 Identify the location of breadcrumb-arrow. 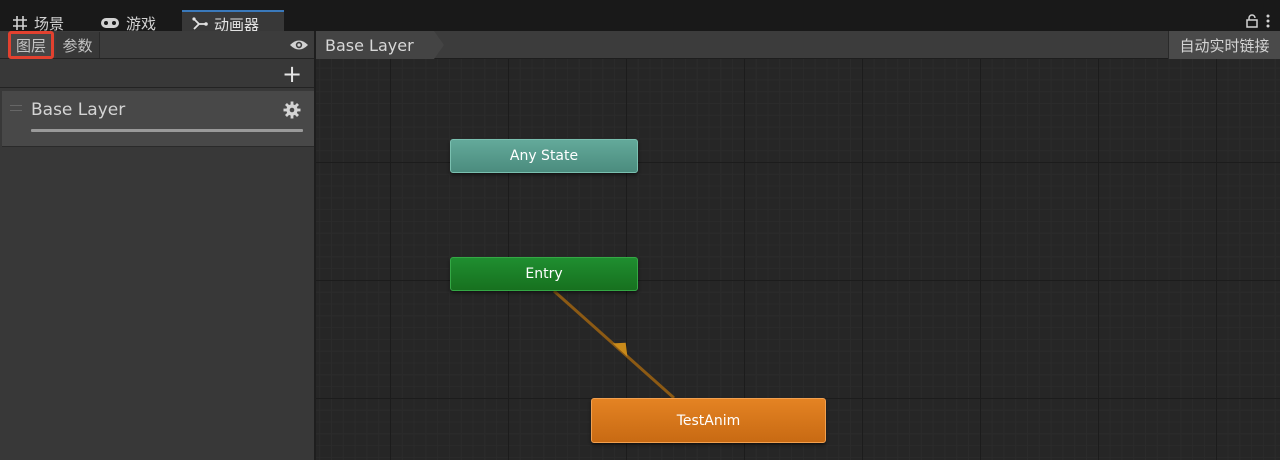
(439, 45).